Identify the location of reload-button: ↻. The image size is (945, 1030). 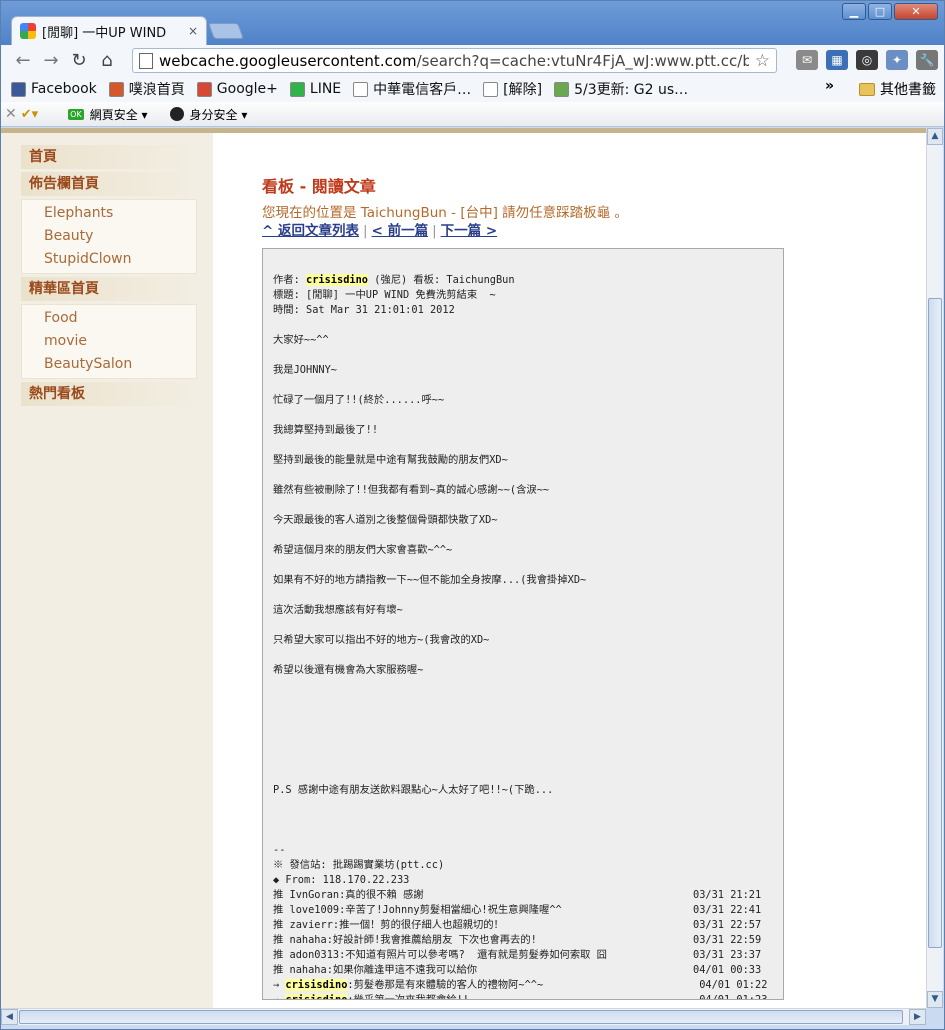
(79, 61).